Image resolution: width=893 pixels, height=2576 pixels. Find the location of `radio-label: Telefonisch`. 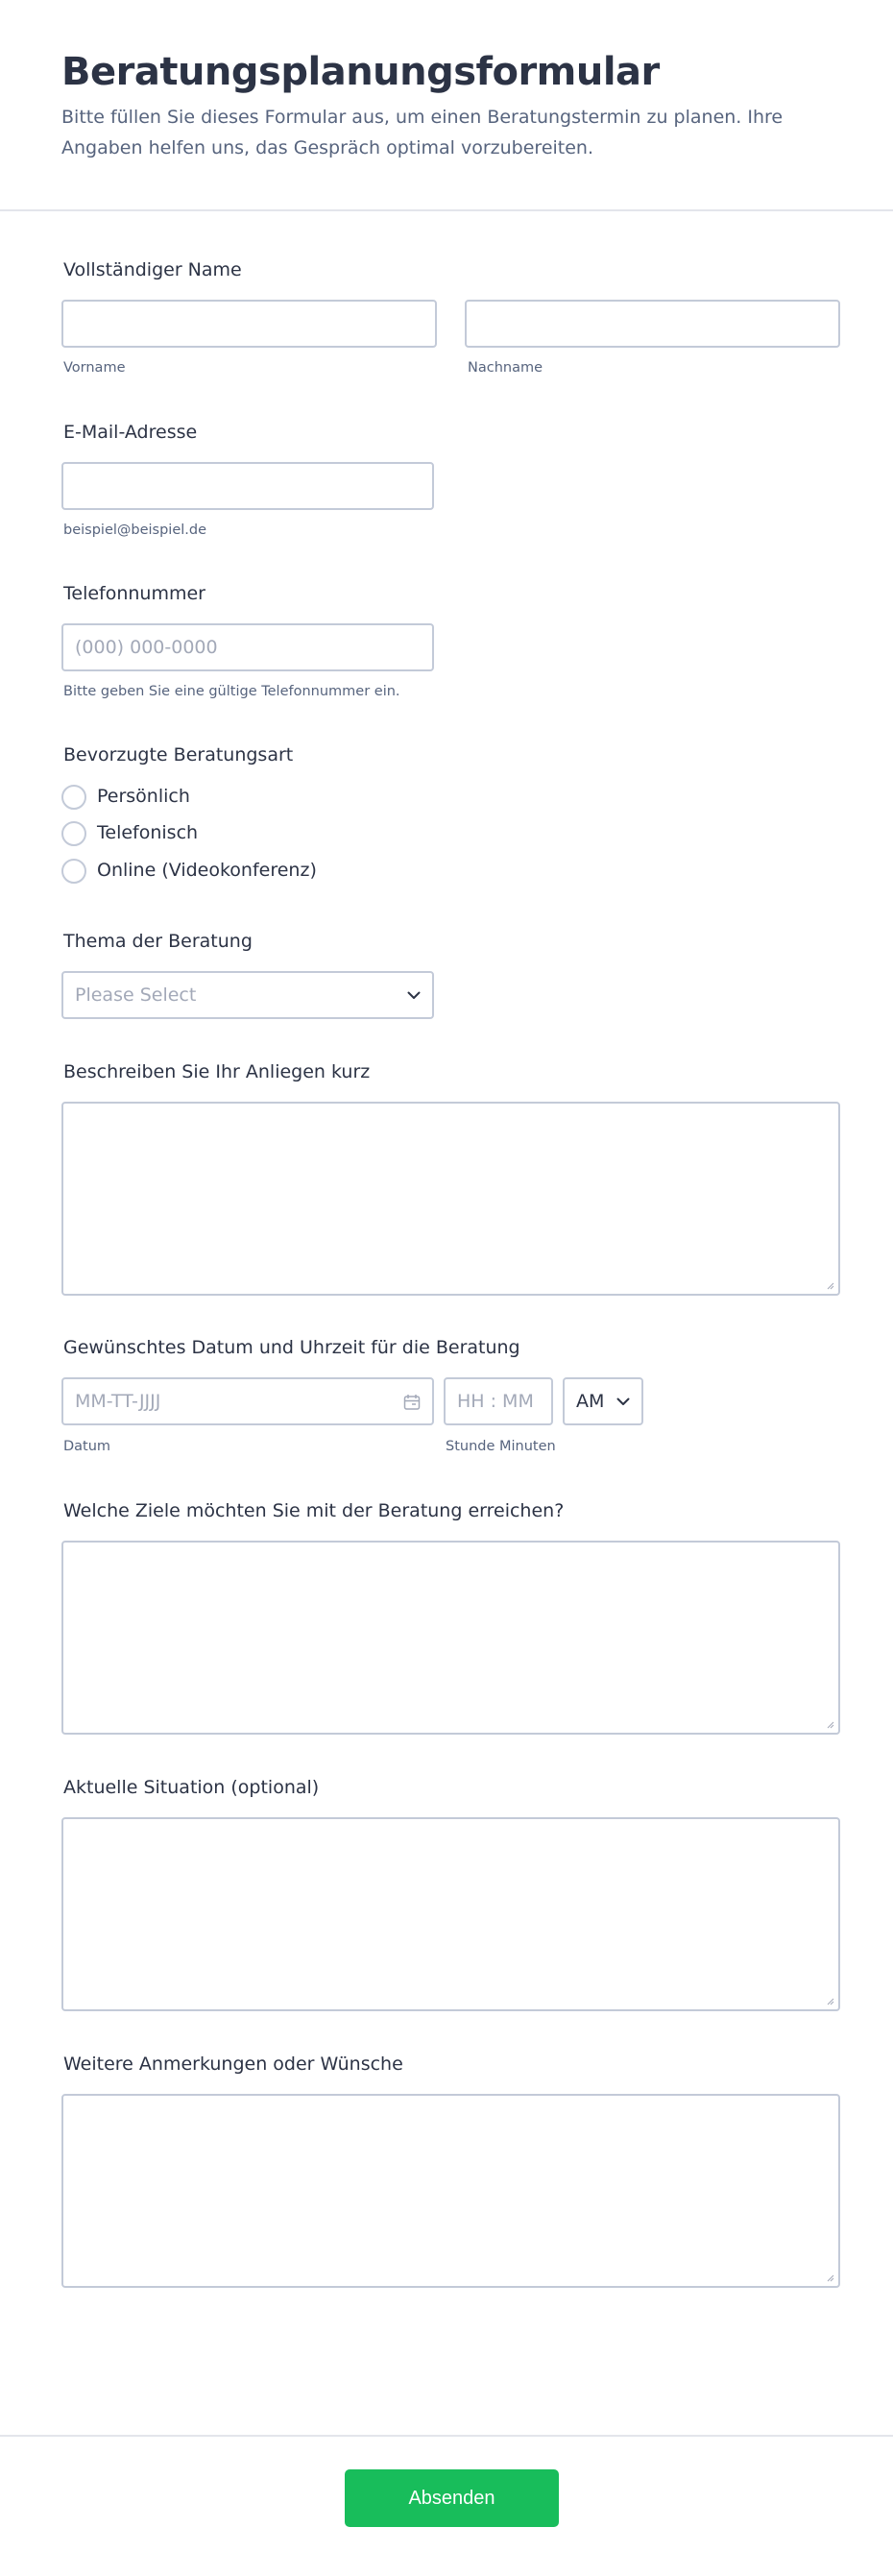

radio-label: Telefonisch is located at coordinates (148, 832).